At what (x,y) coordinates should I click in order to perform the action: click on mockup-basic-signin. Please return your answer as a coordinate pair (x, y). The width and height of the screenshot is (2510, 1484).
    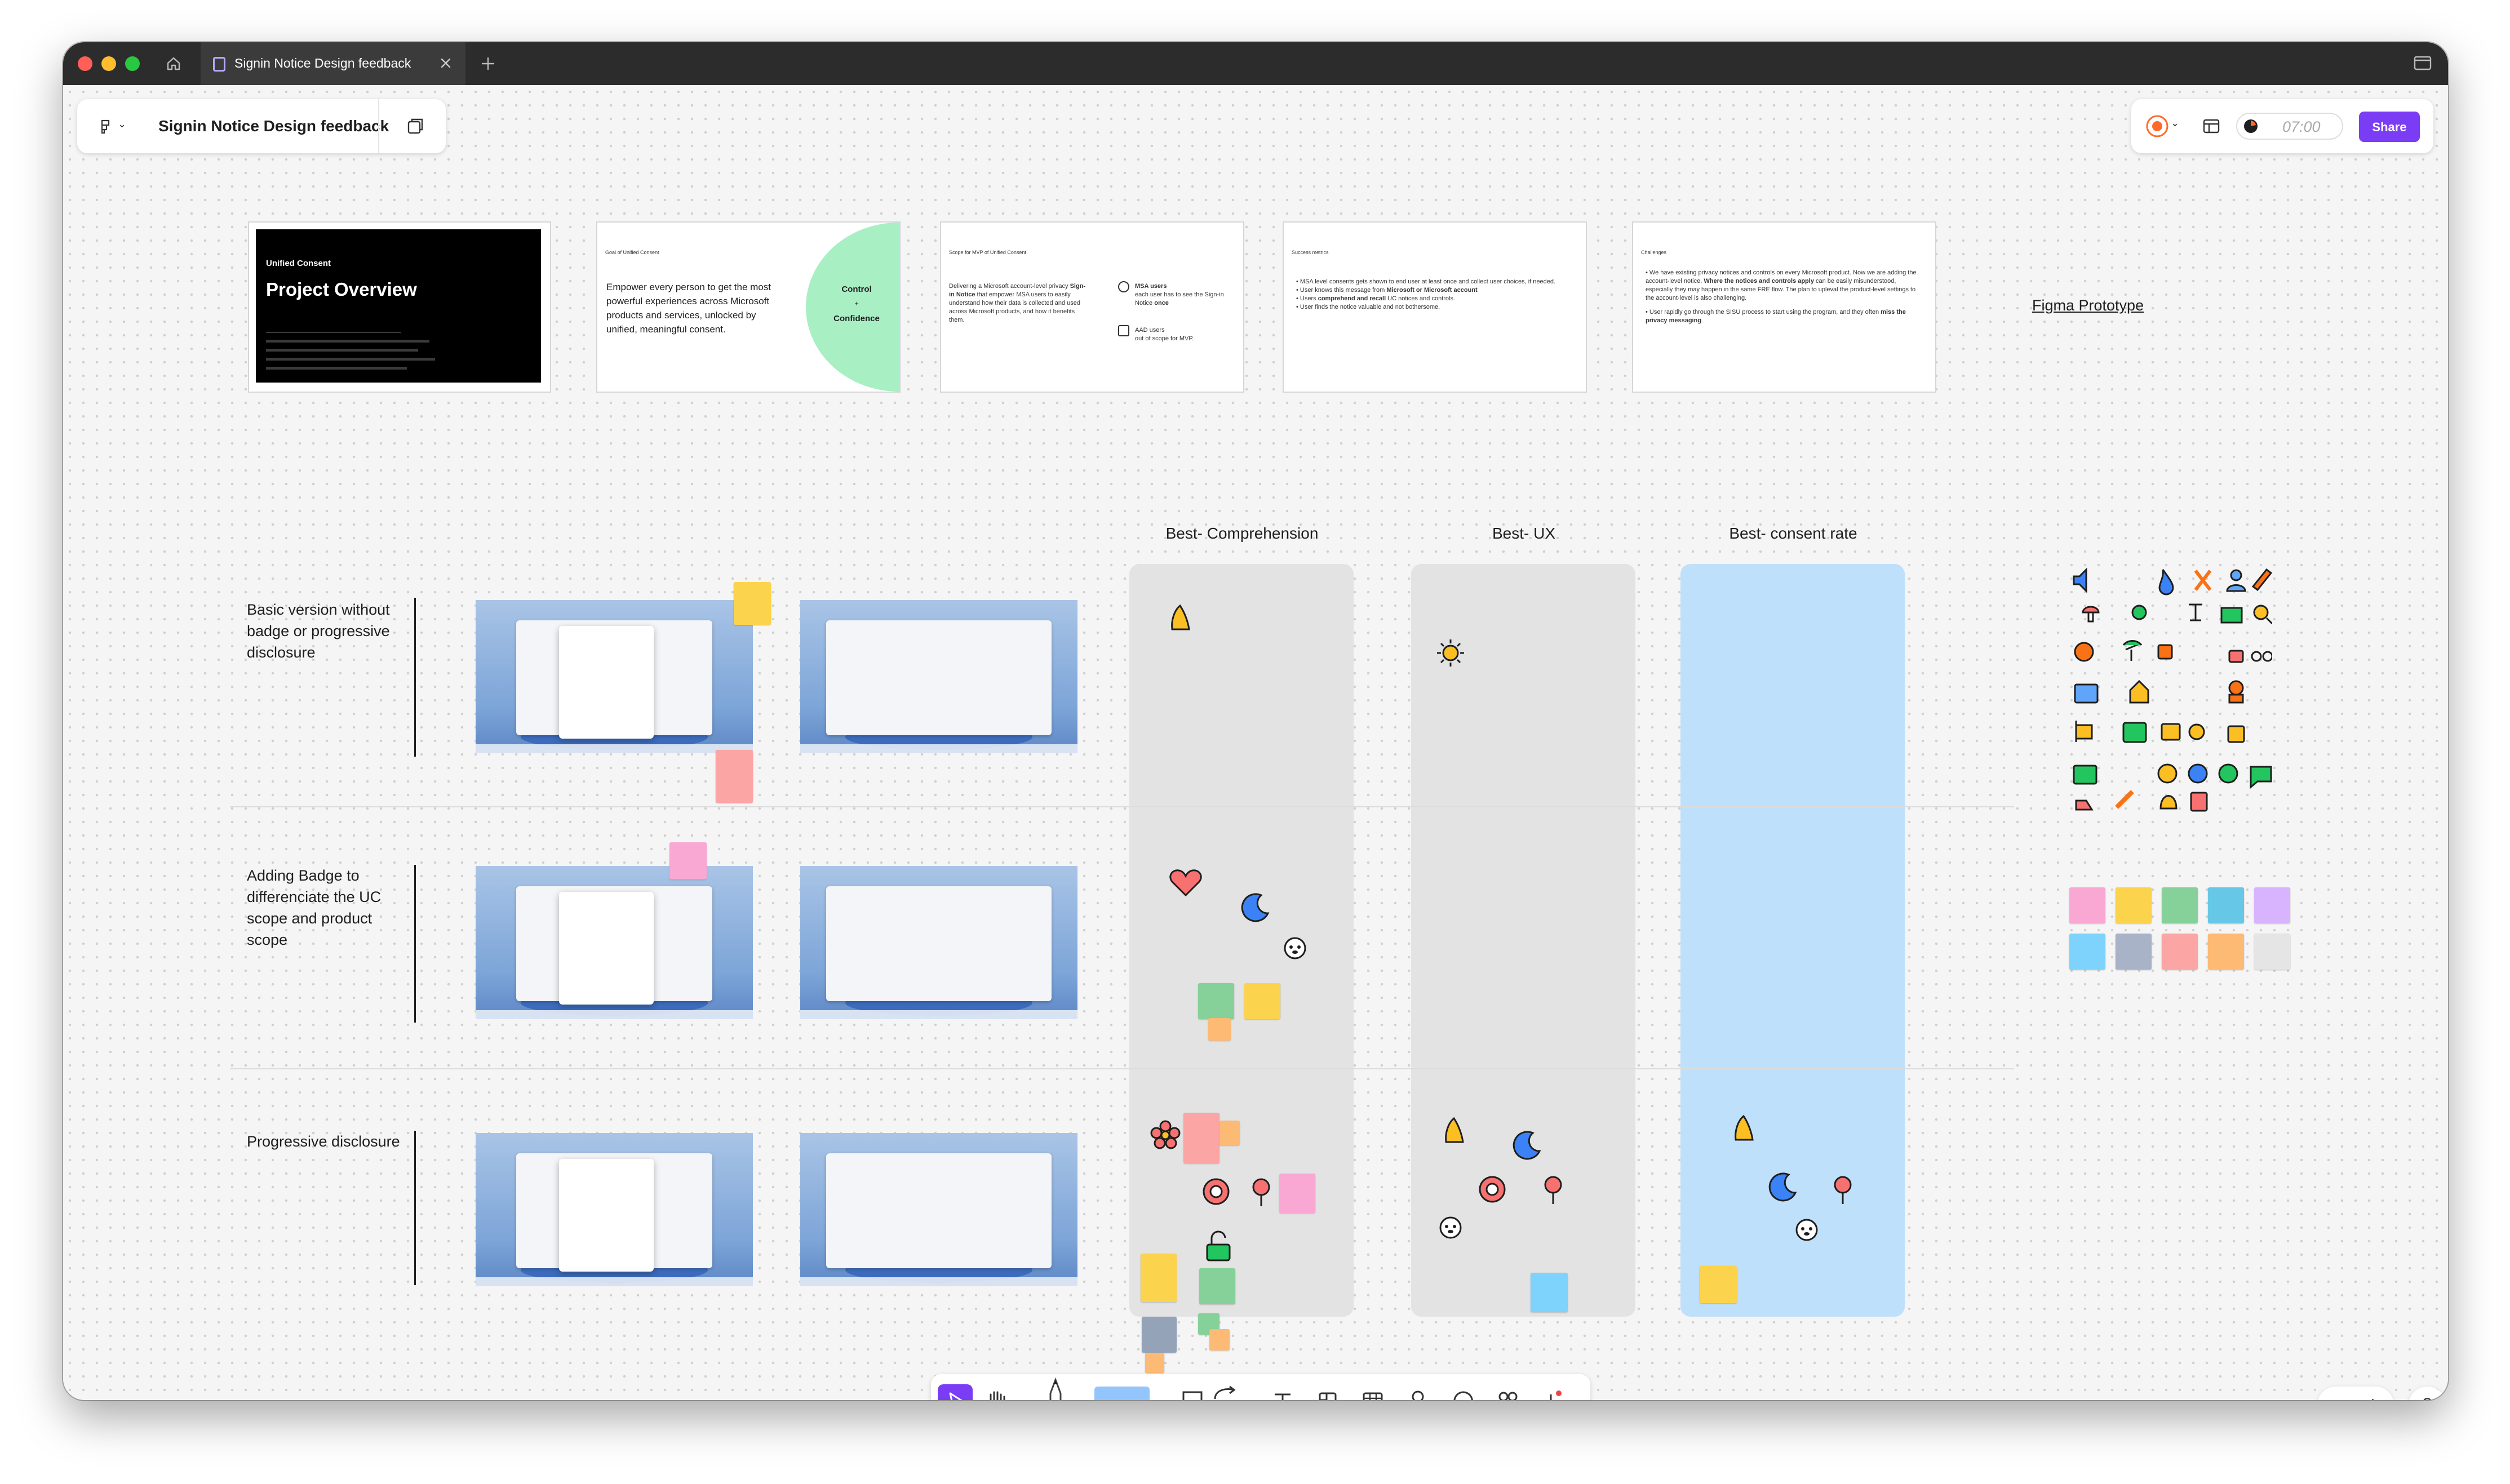
    Looking at the image, I should click on (615, 676).